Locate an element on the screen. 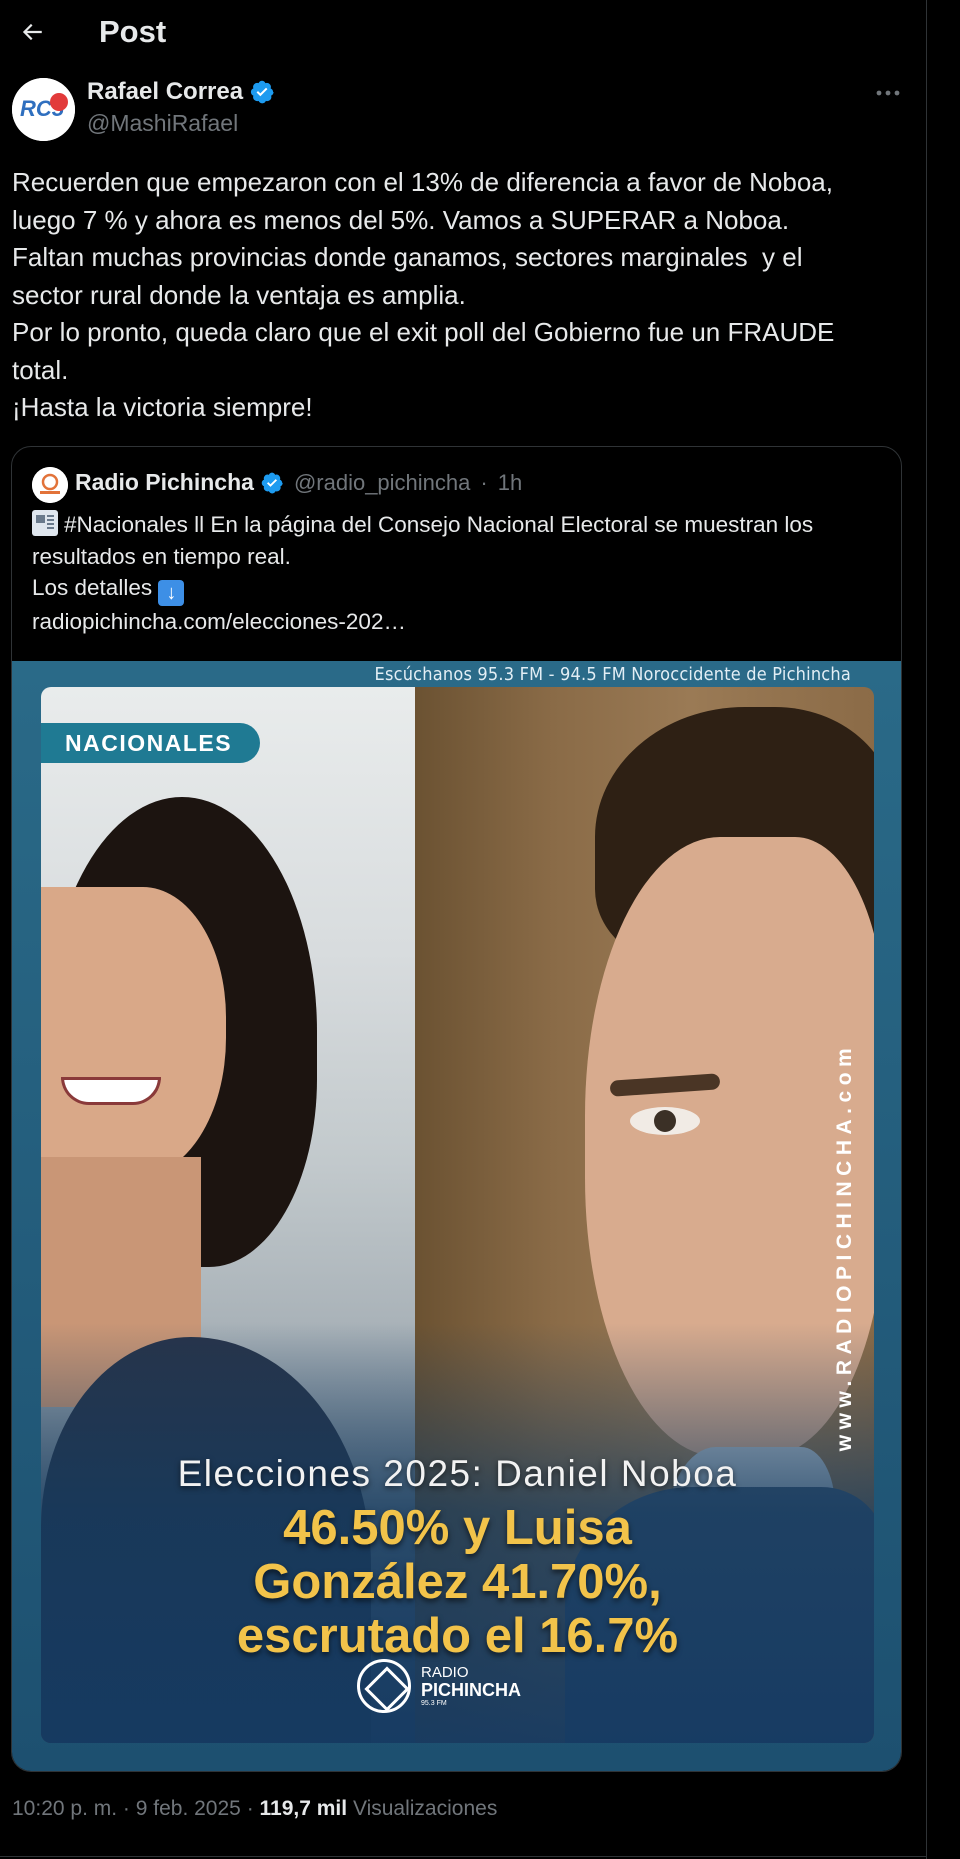 The image size is (960, 1859). quoted-author-handle: @radio_pichincha is located at coordinates (382, 483).